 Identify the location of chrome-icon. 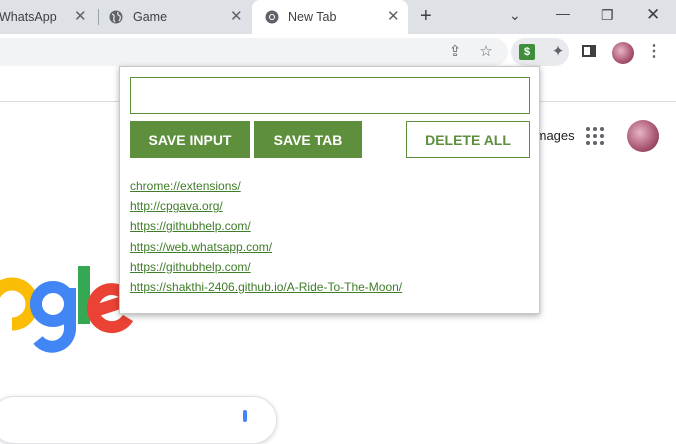
(272, 17).